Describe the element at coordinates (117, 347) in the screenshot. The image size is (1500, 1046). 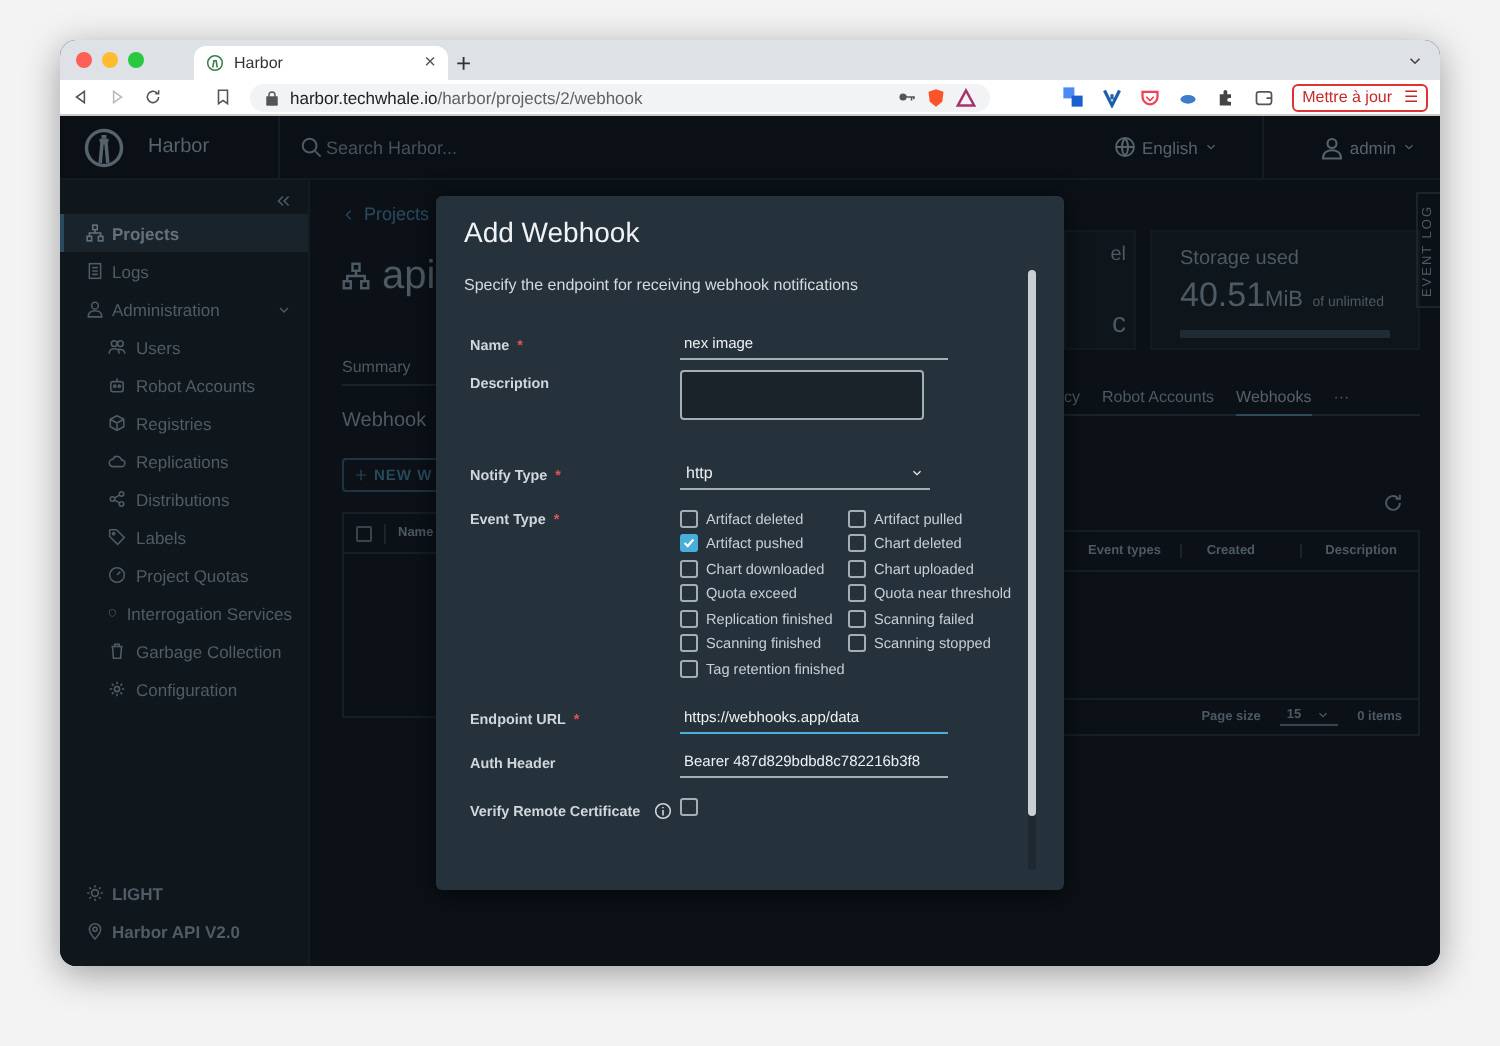
I see `people-icon` at that location.